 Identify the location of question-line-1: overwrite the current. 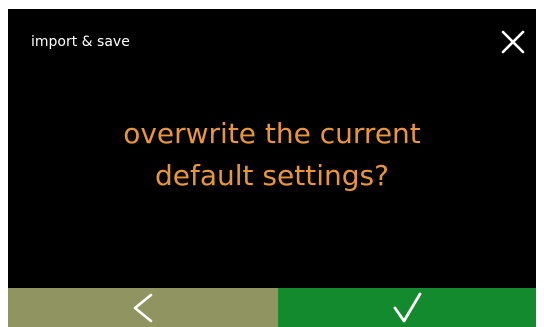
(272, 133).